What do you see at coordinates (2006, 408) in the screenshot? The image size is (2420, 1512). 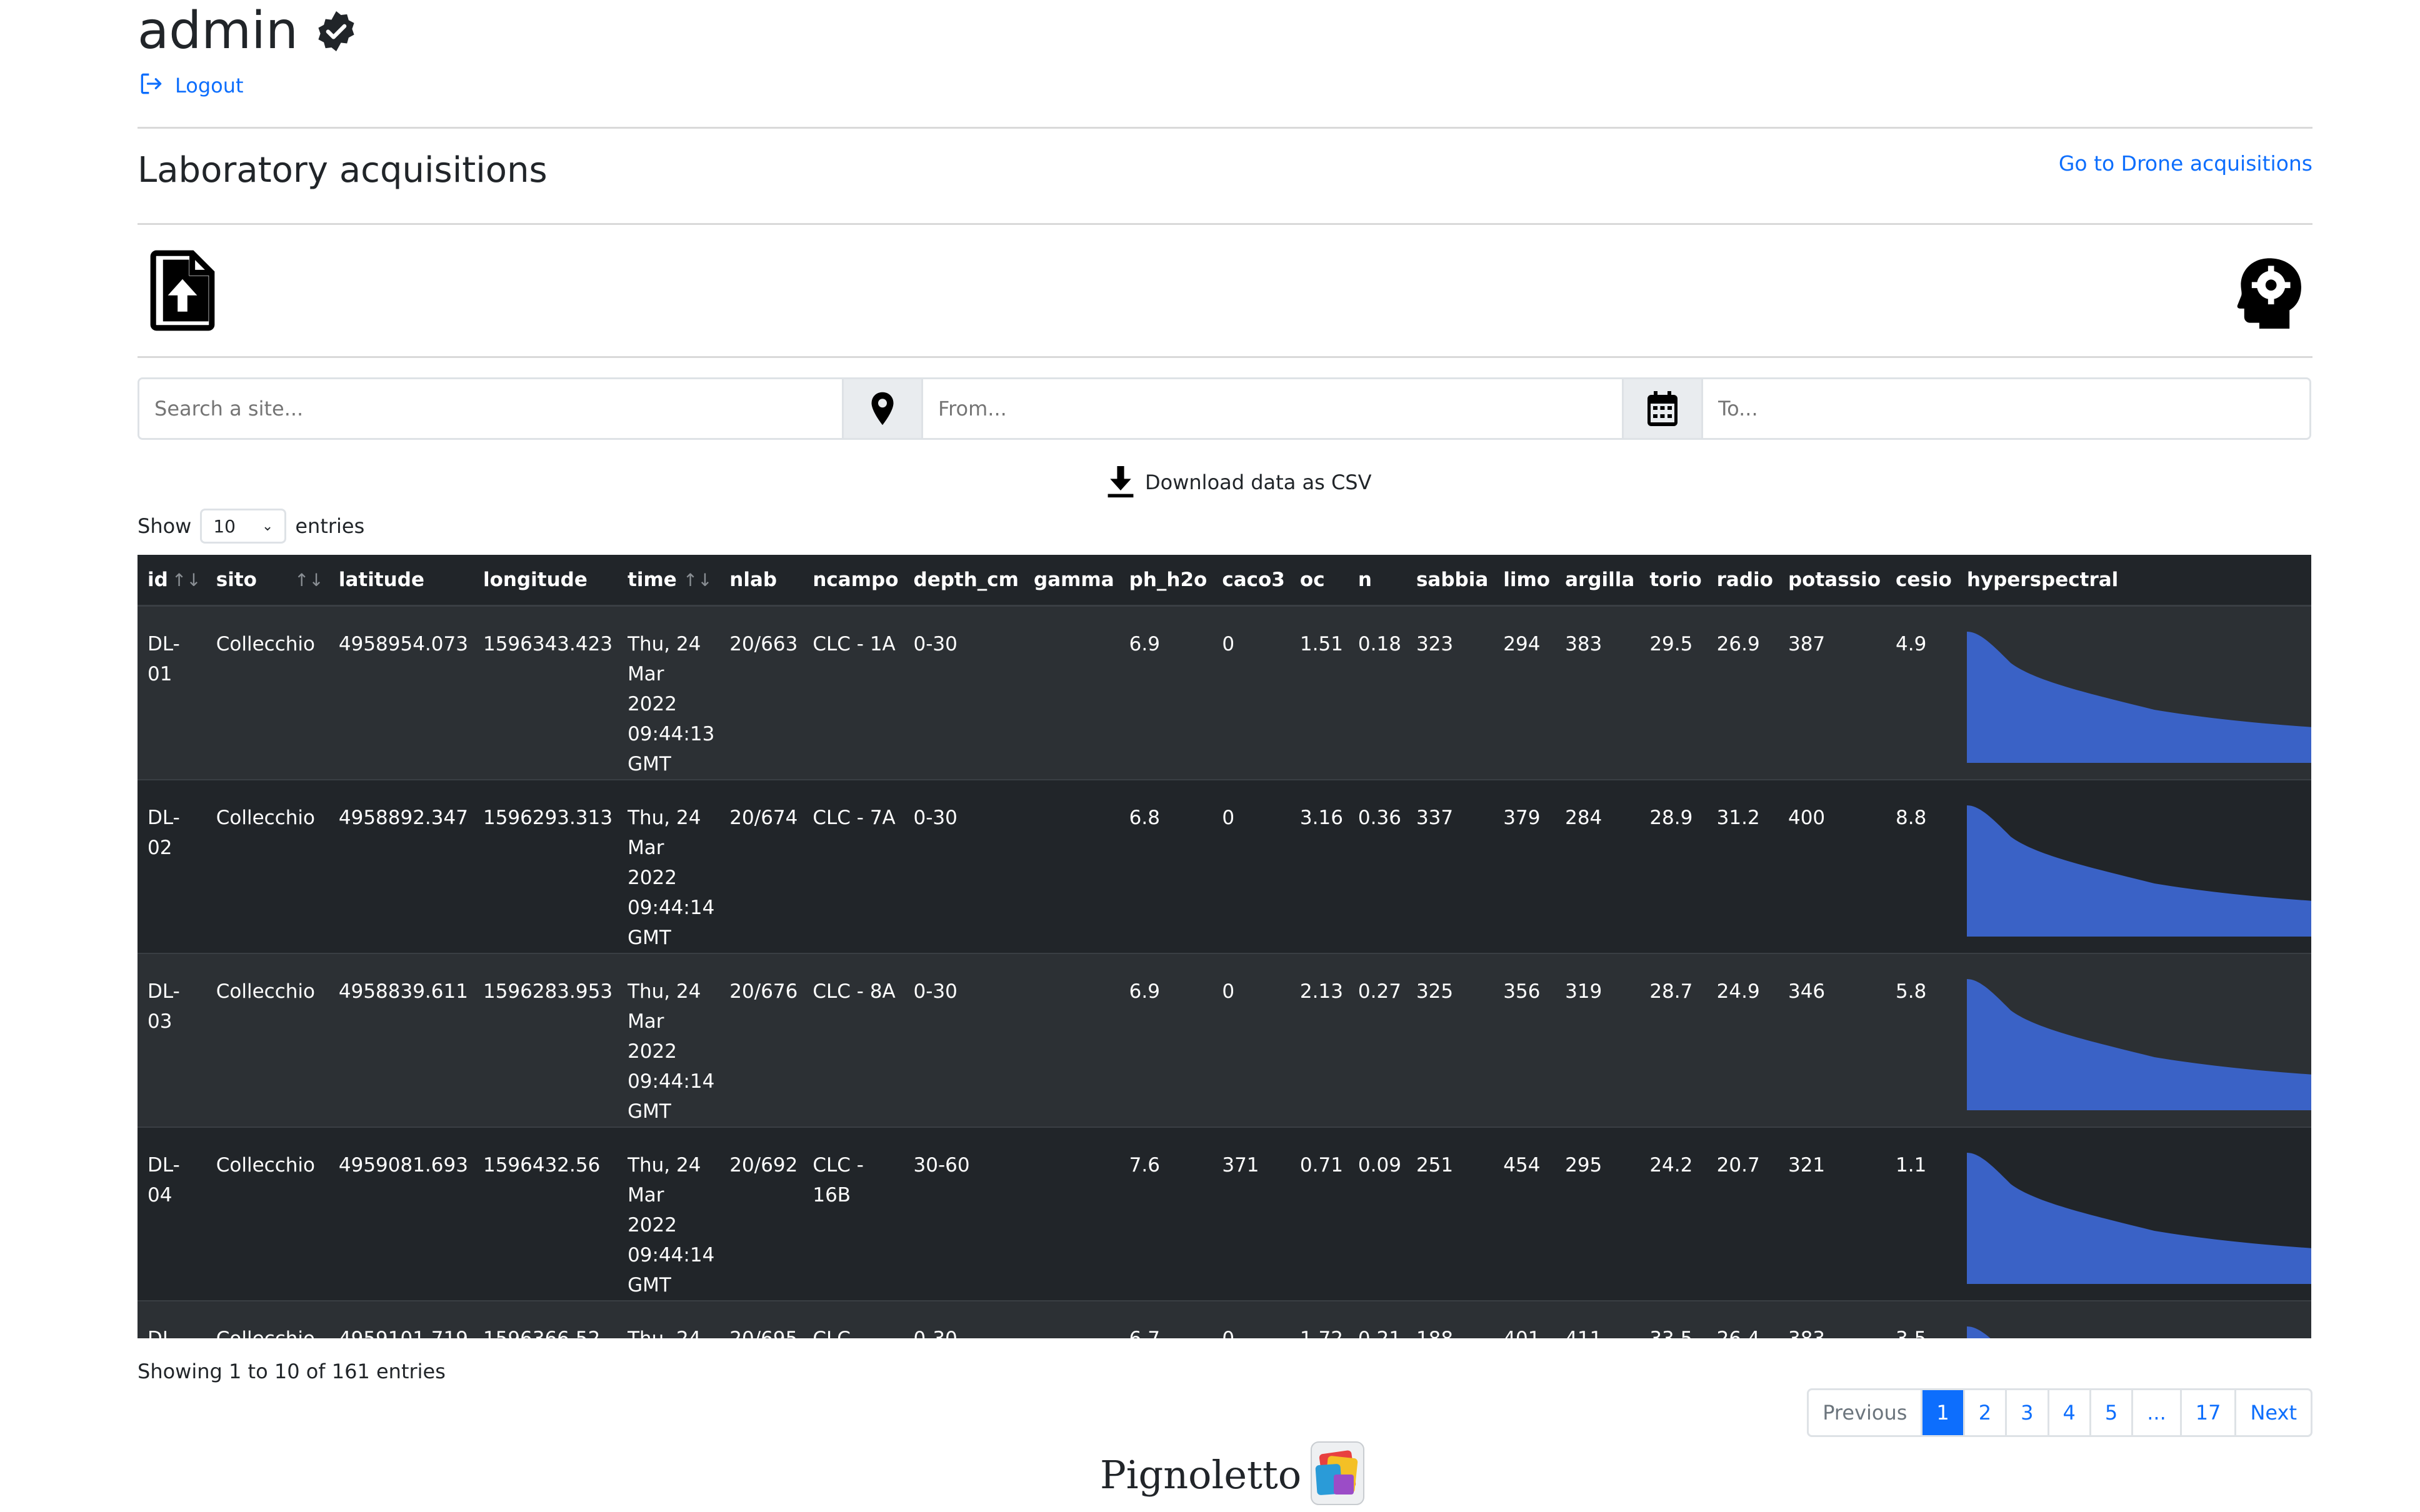 I see `date-to-input` at bounding box center [2006, 408].